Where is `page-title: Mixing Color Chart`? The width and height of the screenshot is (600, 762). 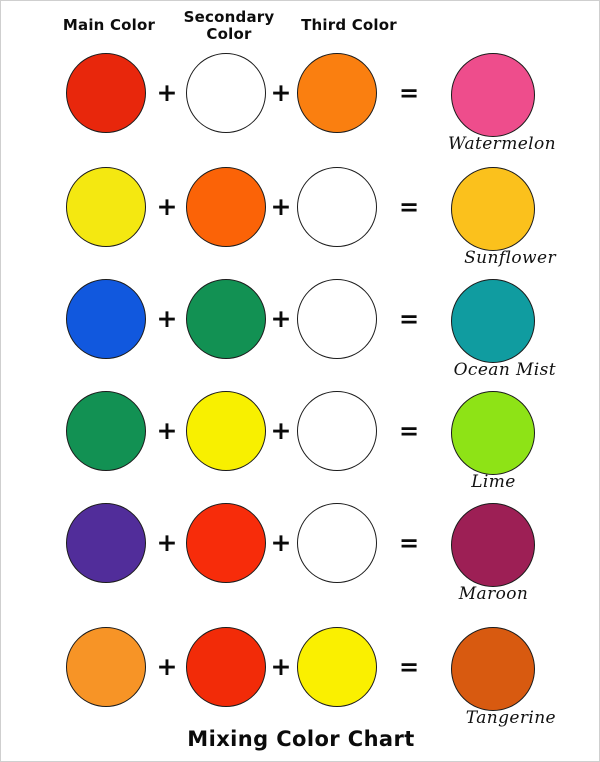 page-title: Mixing Color Chart is located at coordinates (301, 739).